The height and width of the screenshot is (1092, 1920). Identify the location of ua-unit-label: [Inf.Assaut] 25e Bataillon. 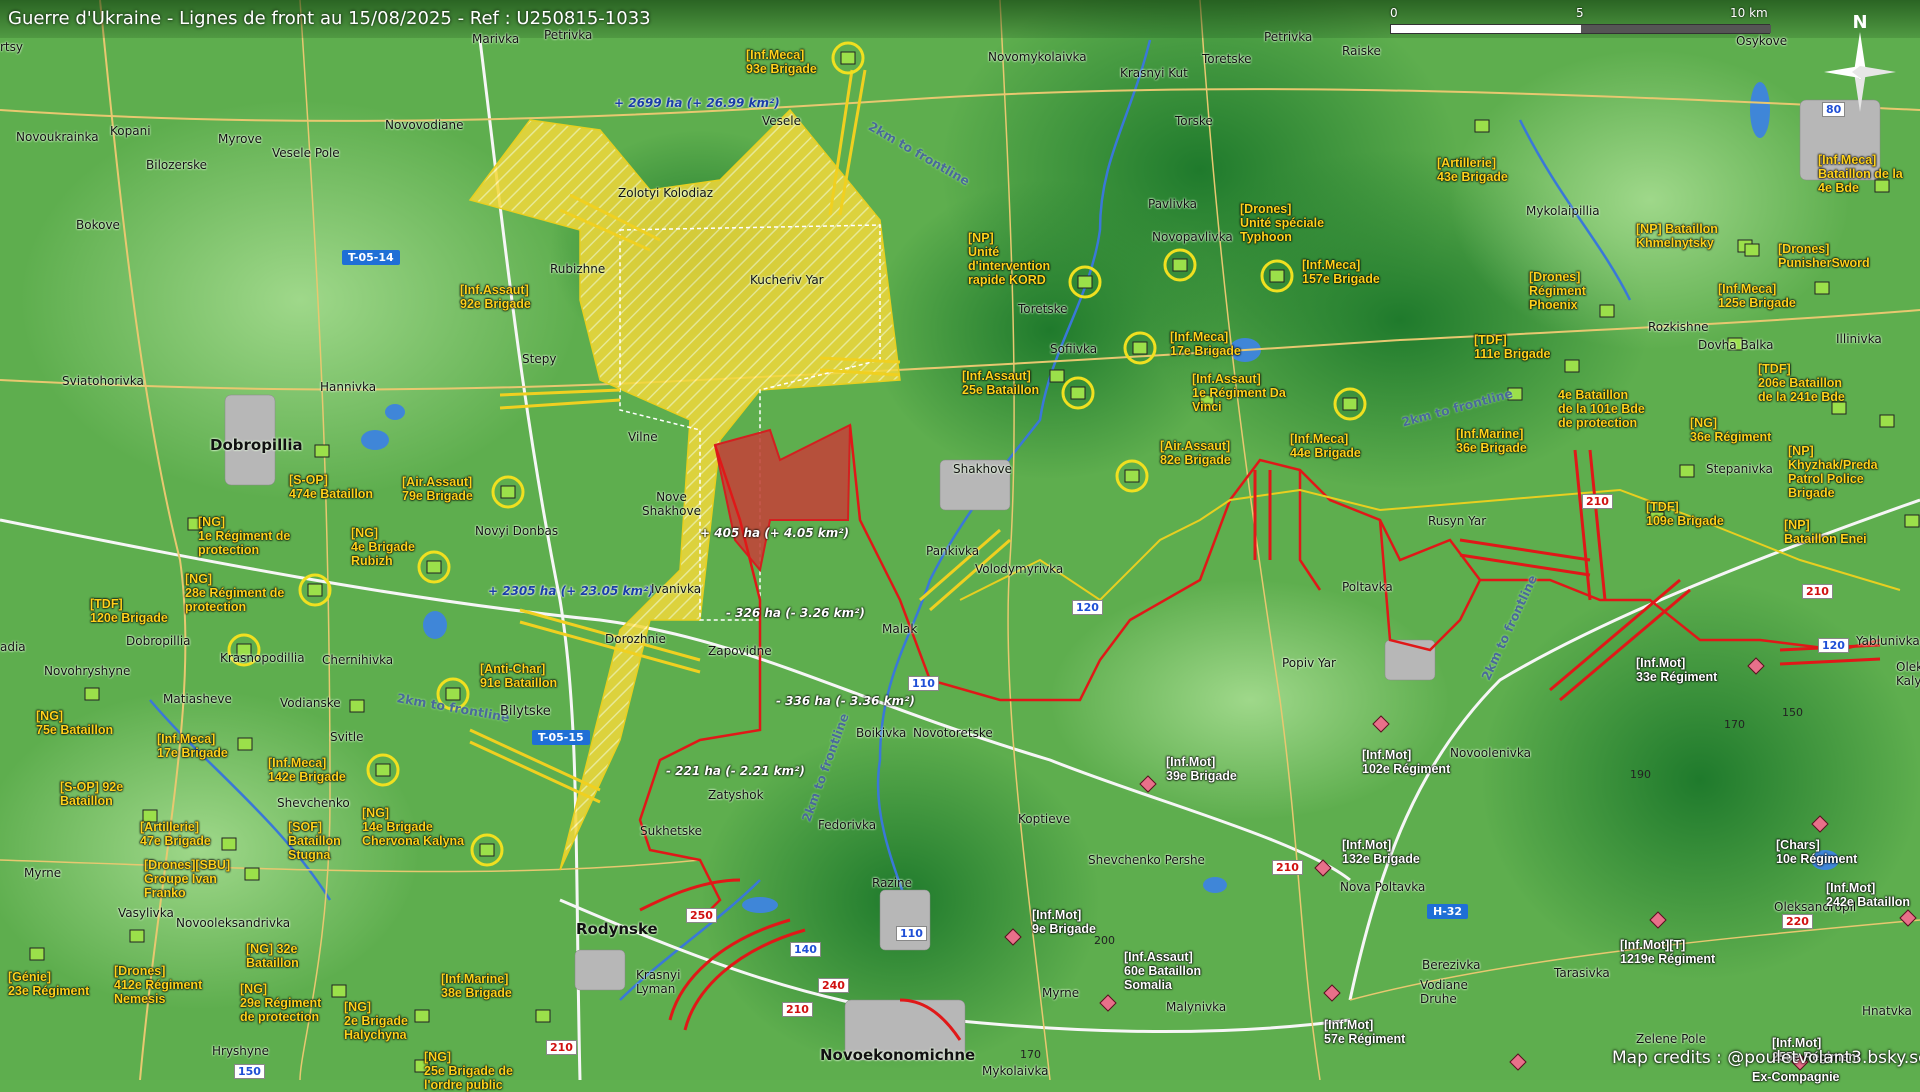
(1000, 383).